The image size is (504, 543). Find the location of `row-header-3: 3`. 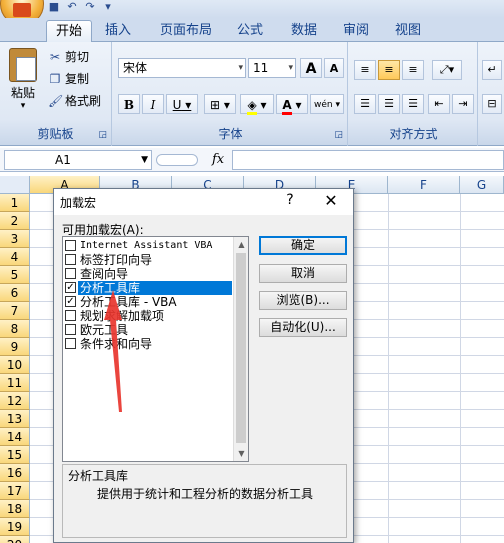

row-header-3: 3 is located at coordinates (15, 239).